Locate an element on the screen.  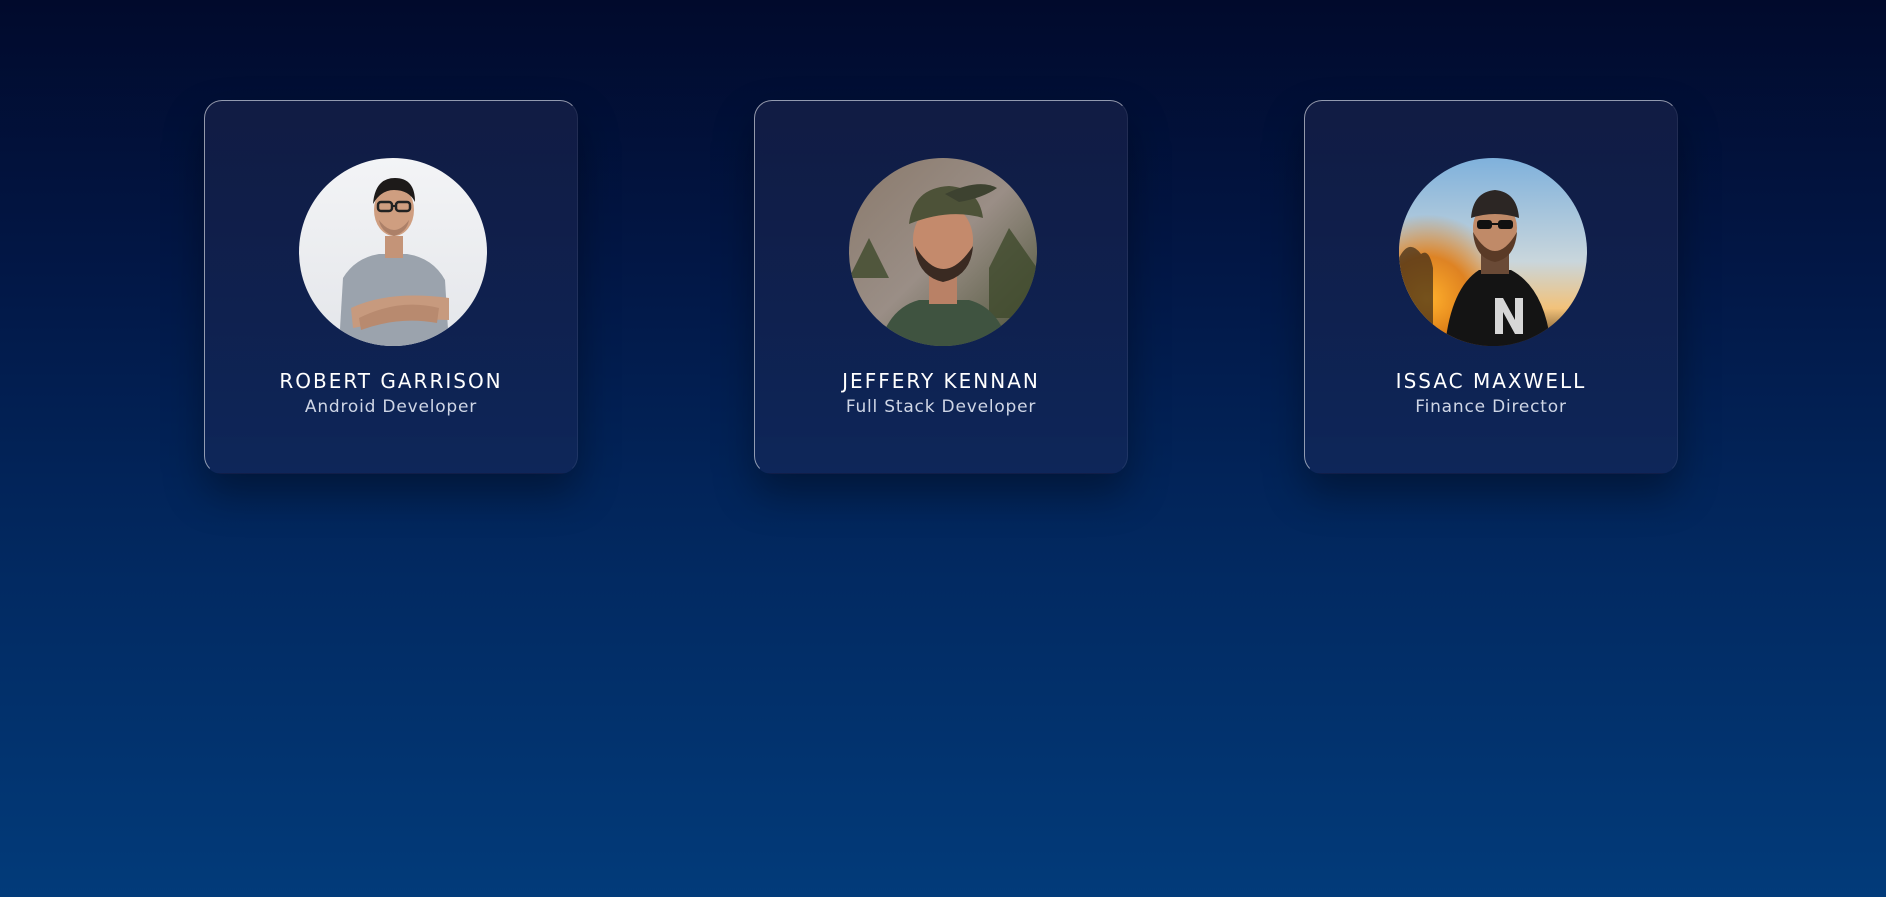
member-name: JEFFERY KENNAN is located at coordinates (941, 381).